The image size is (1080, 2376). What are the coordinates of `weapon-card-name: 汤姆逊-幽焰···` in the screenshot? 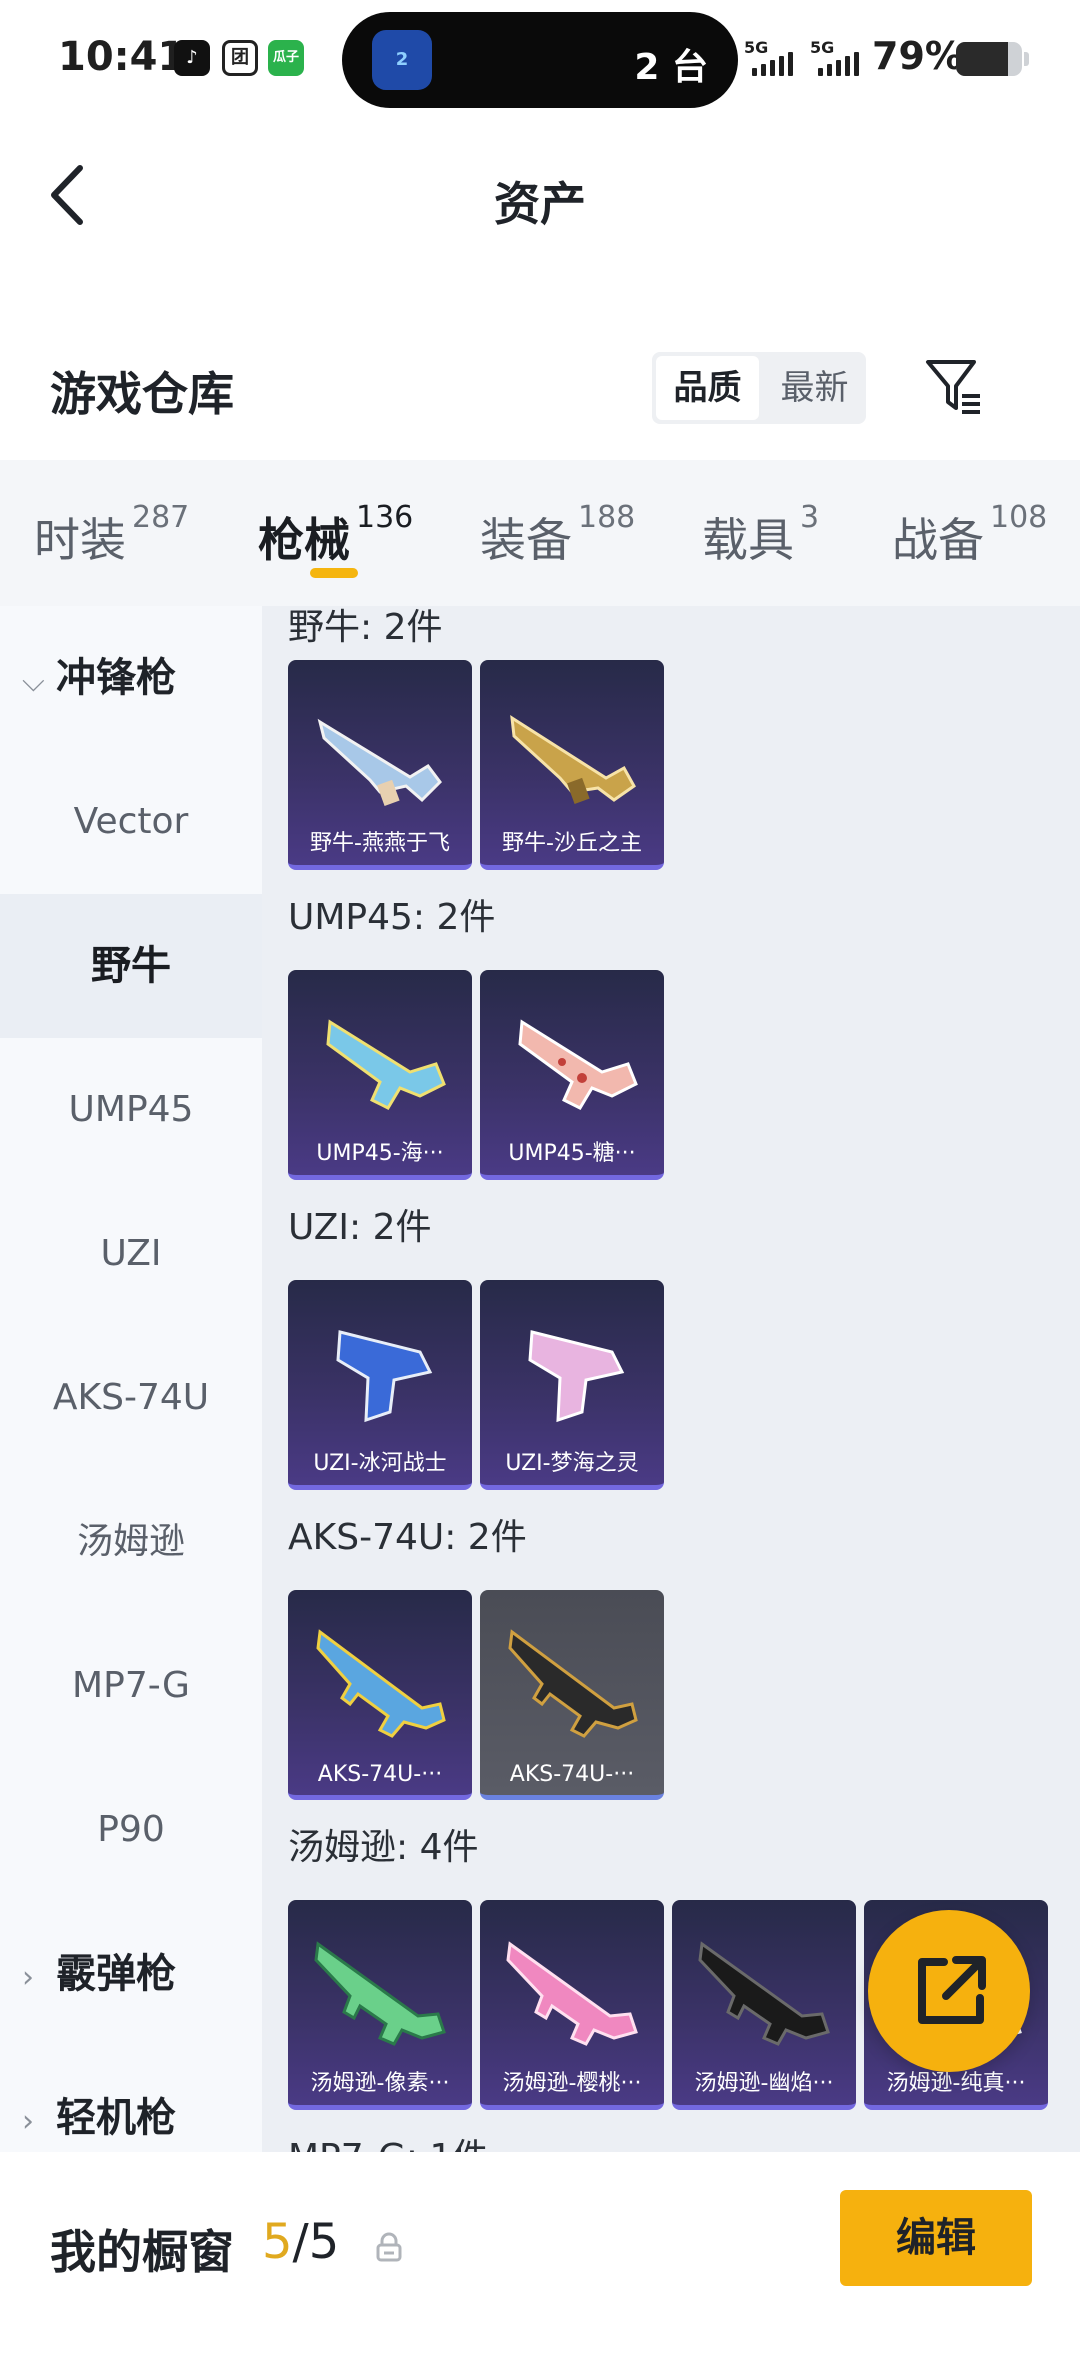 It's located at (764, 2083).